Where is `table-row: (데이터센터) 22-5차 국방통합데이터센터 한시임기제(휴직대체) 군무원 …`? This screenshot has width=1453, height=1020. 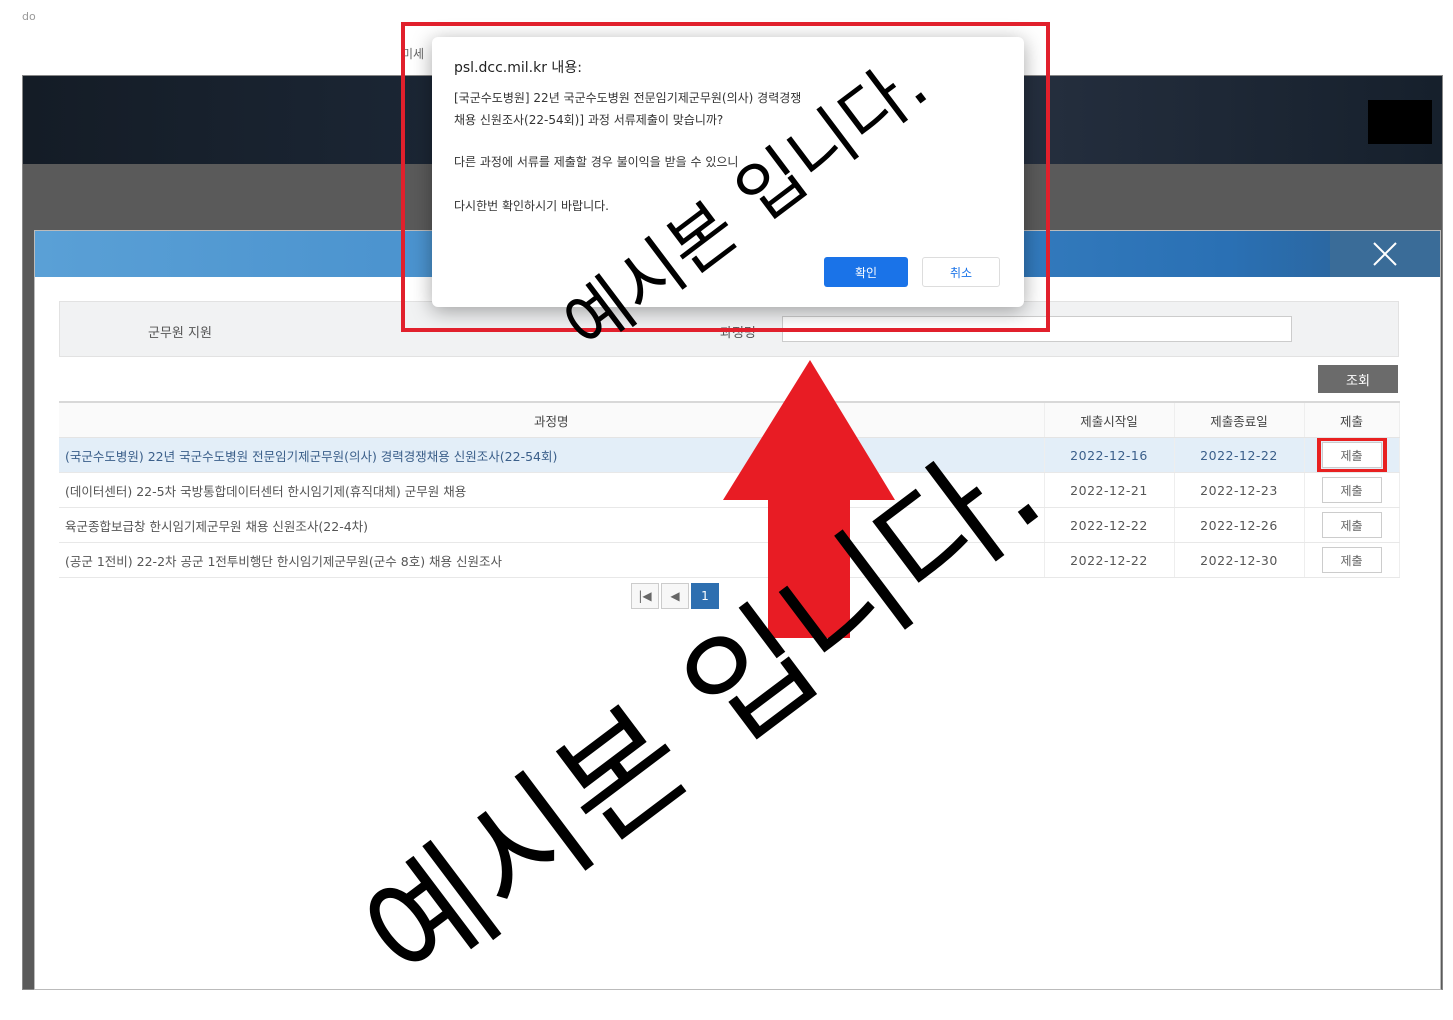 table-row: (데이터센터) 22-5차 국방통합데이터센터 한시임기제(휴직대체) 군무원 … is located at coordinates (729, 490).